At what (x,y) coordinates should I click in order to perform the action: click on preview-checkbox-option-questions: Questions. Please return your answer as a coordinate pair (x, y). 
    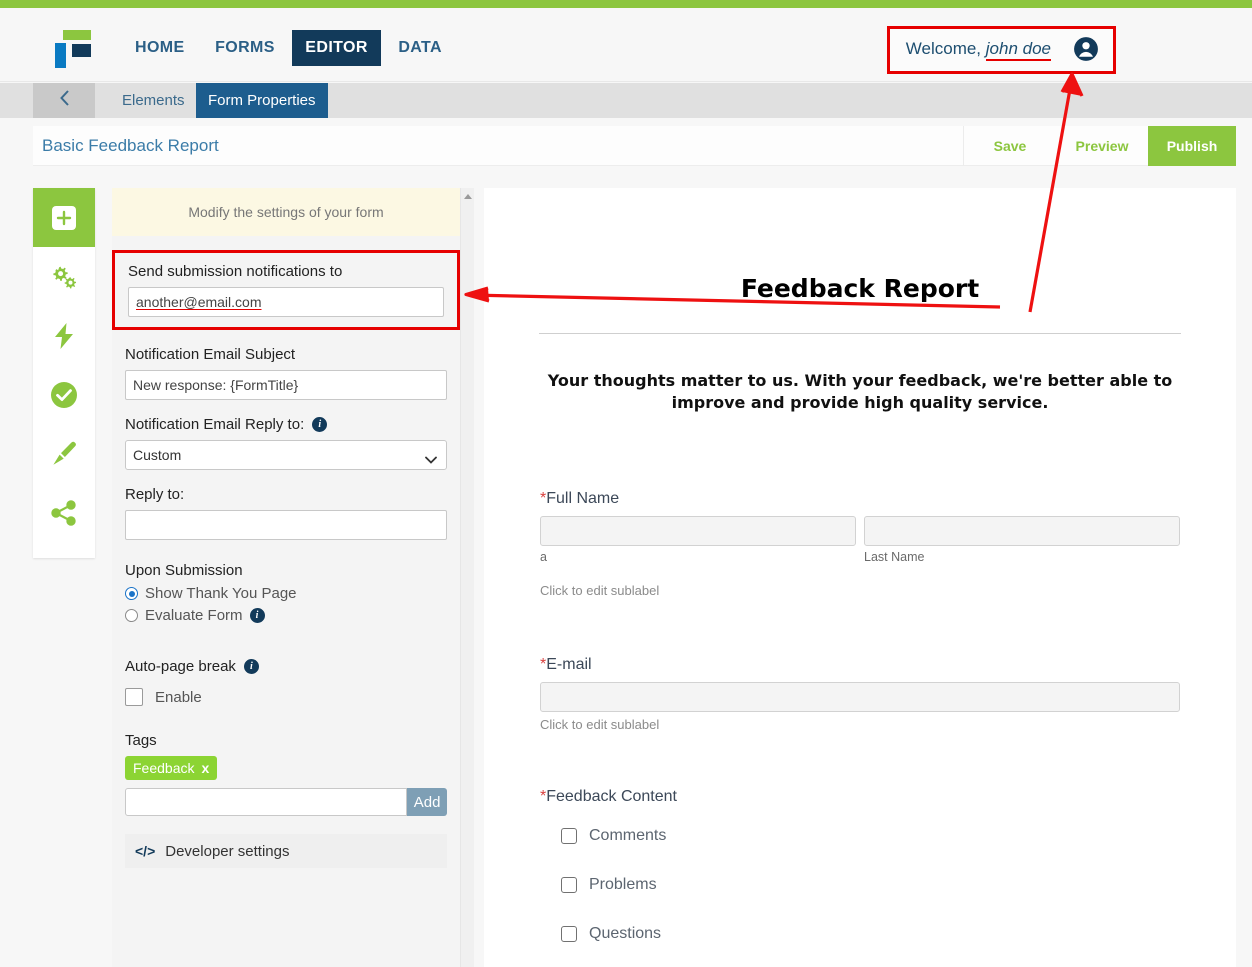
    Looking at the image, I should click on (870, 934).